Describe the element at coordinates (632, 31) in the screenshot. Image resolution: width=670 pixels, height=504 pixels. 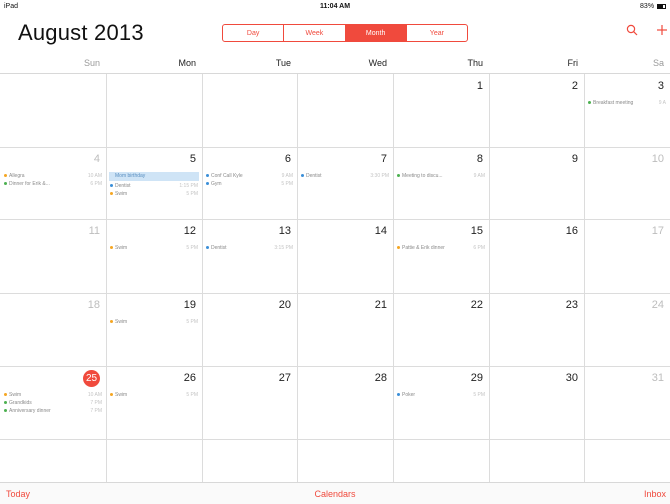
I see `search-icon` at that location.